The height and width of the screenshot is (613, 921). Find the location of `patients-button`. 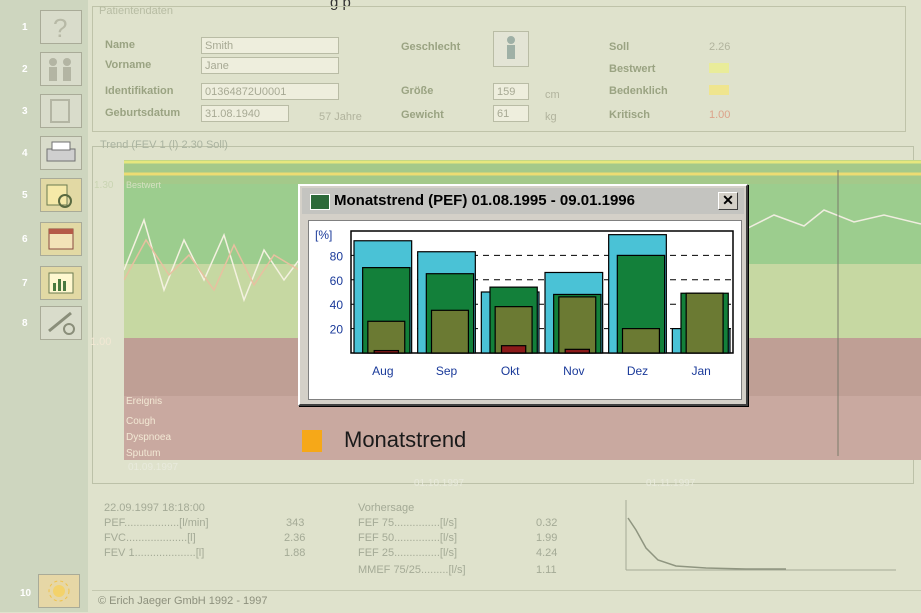

patients-button is located at coordinates (61, 69).